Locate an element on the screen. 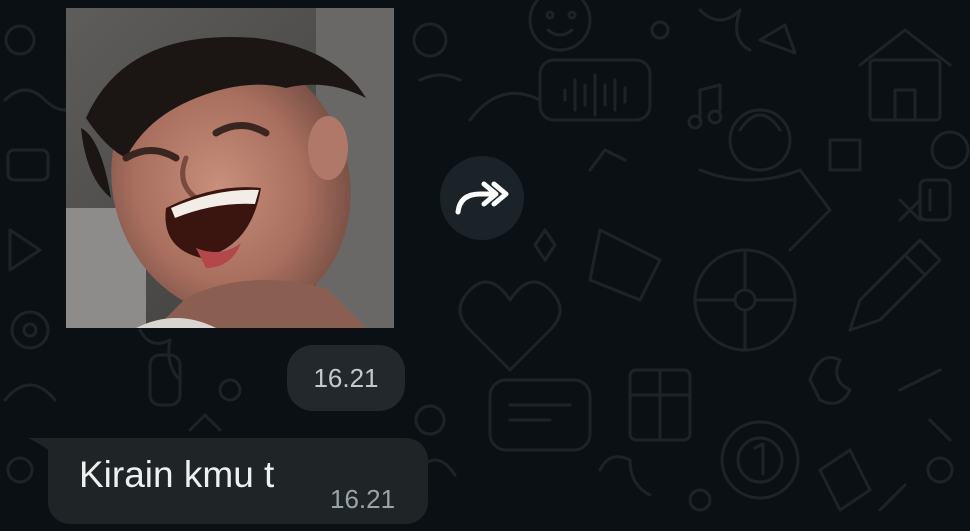 This screenshot has width=970, height=531. forward-button is located at coordinates (482, 198).